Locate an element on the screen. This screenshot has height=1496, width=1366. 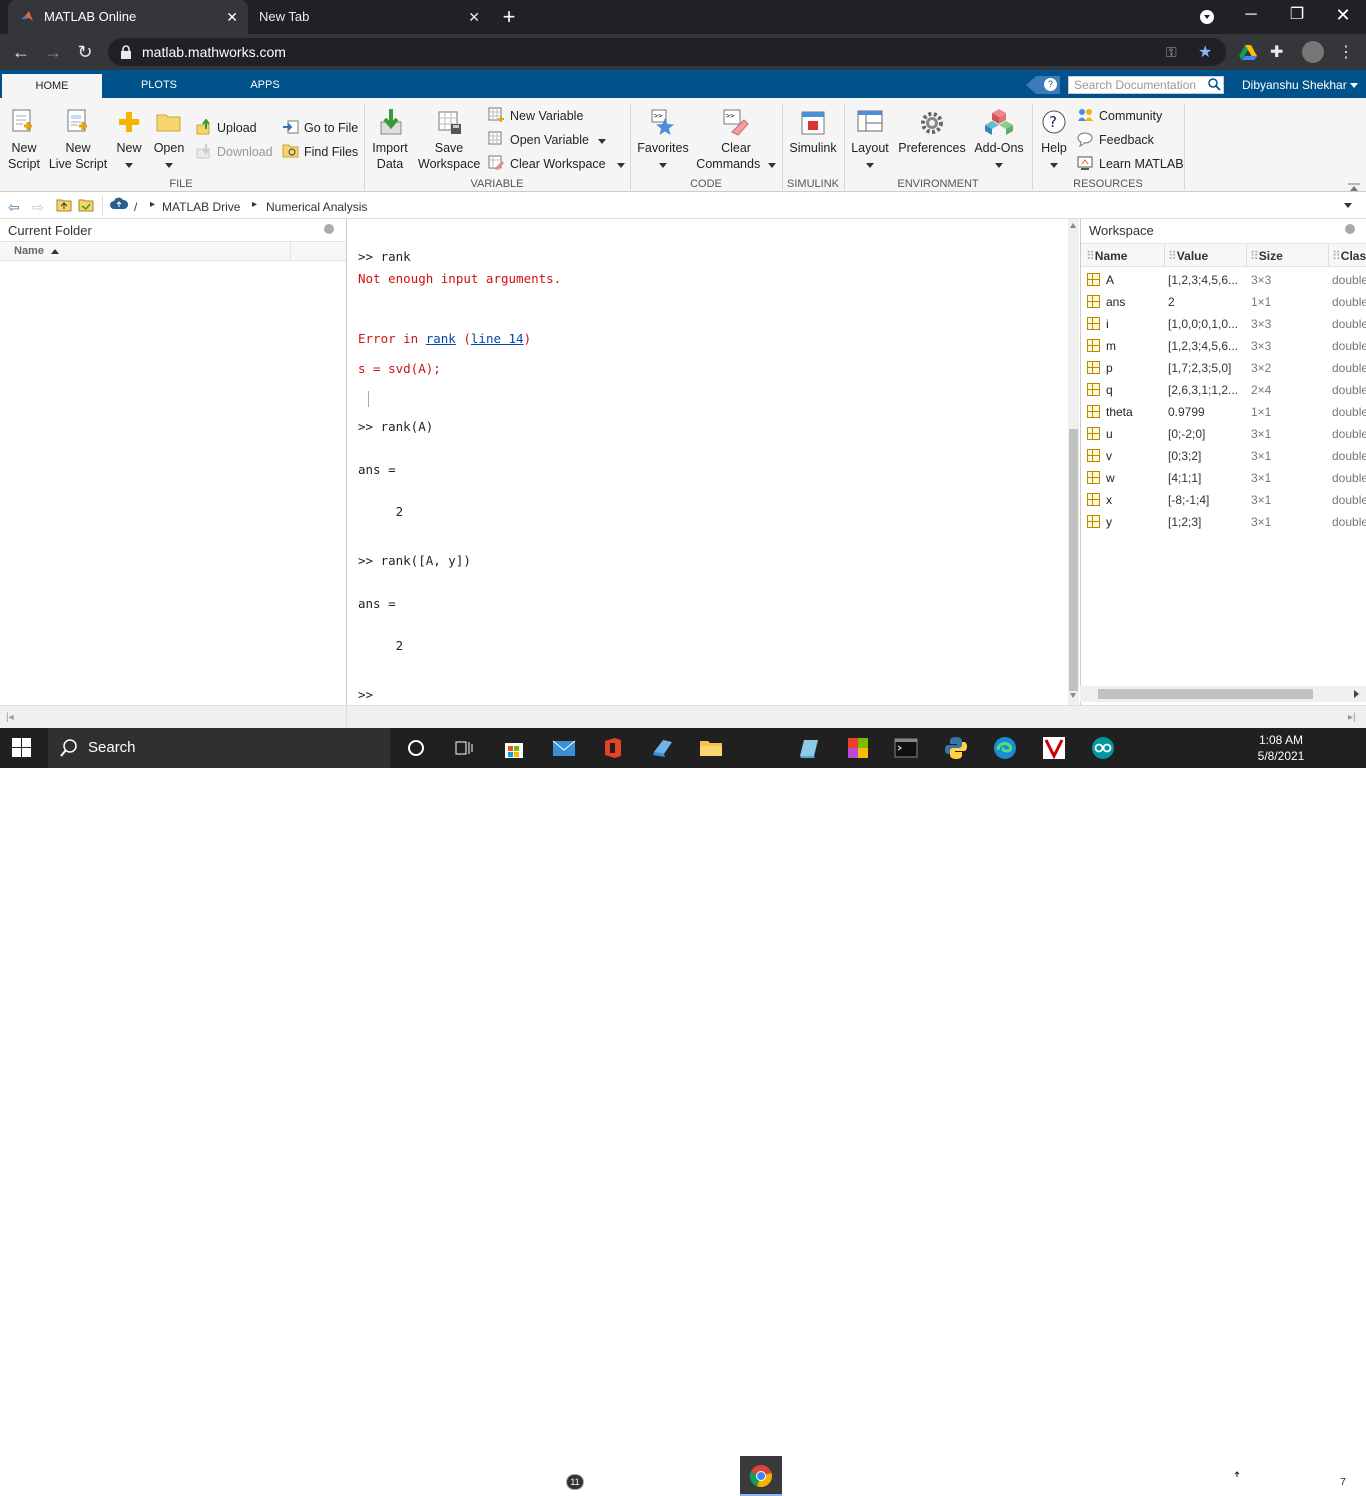
cloud-upload-icon is located at coordinates (1237, 1474).